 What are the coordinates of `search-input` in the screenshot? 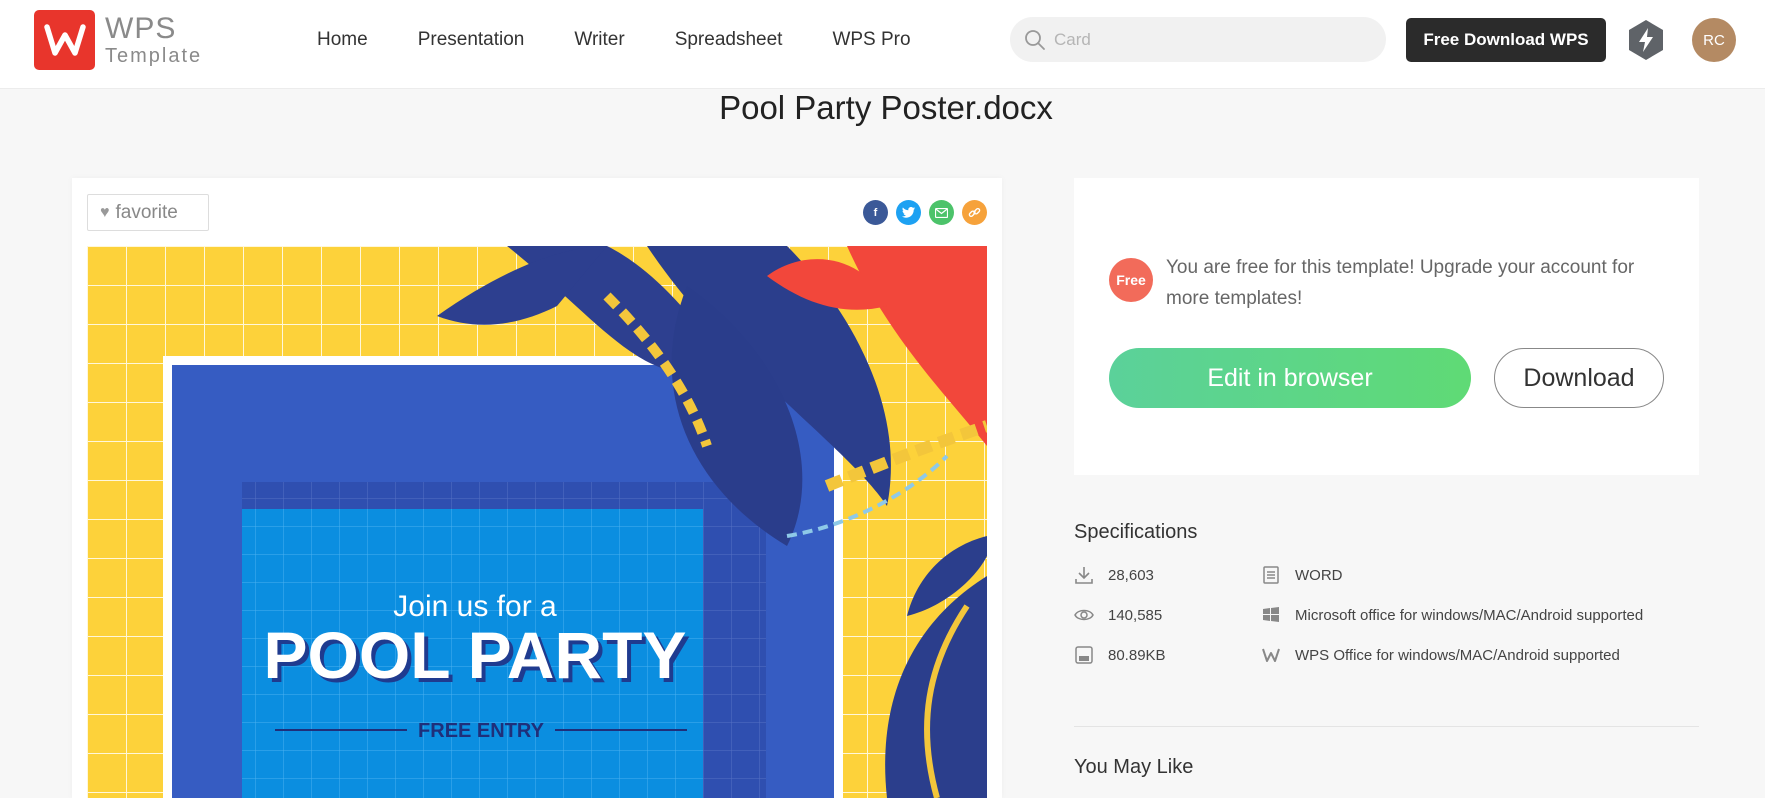 It's located at (1204, 39).